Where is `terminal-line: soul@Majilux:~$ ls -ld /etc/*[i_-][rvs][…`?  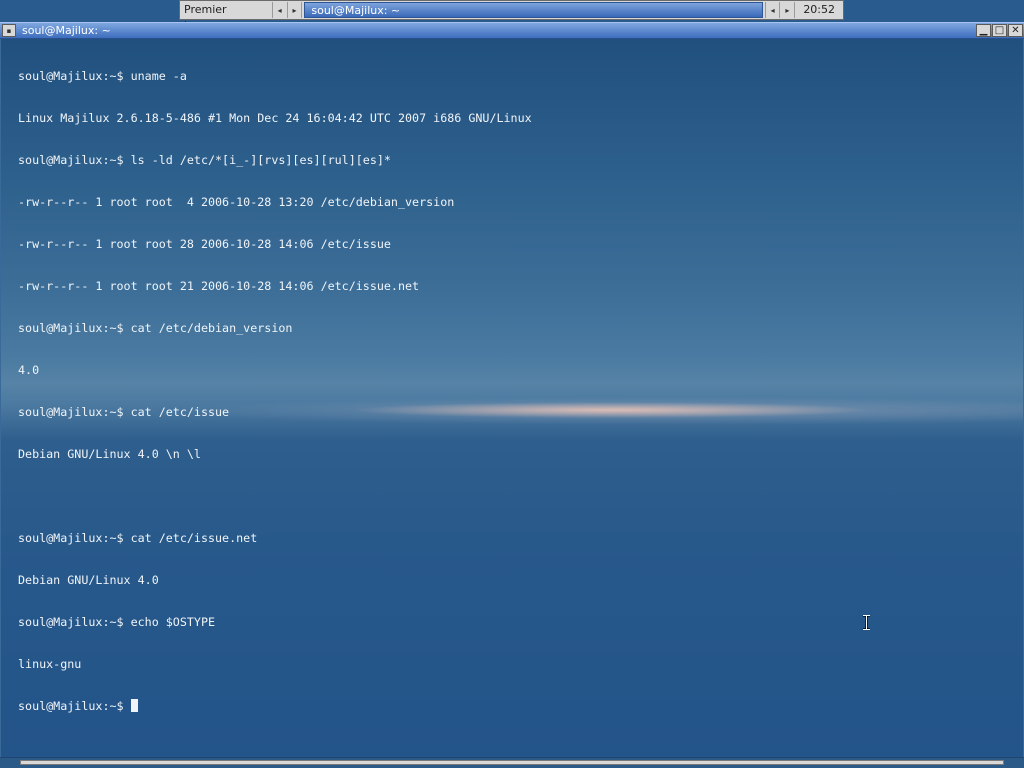
terminal-line: soul@Majilux:~$ ls -ld /etc/*[i_-][rvs][… is located at coordinates (204, 160).